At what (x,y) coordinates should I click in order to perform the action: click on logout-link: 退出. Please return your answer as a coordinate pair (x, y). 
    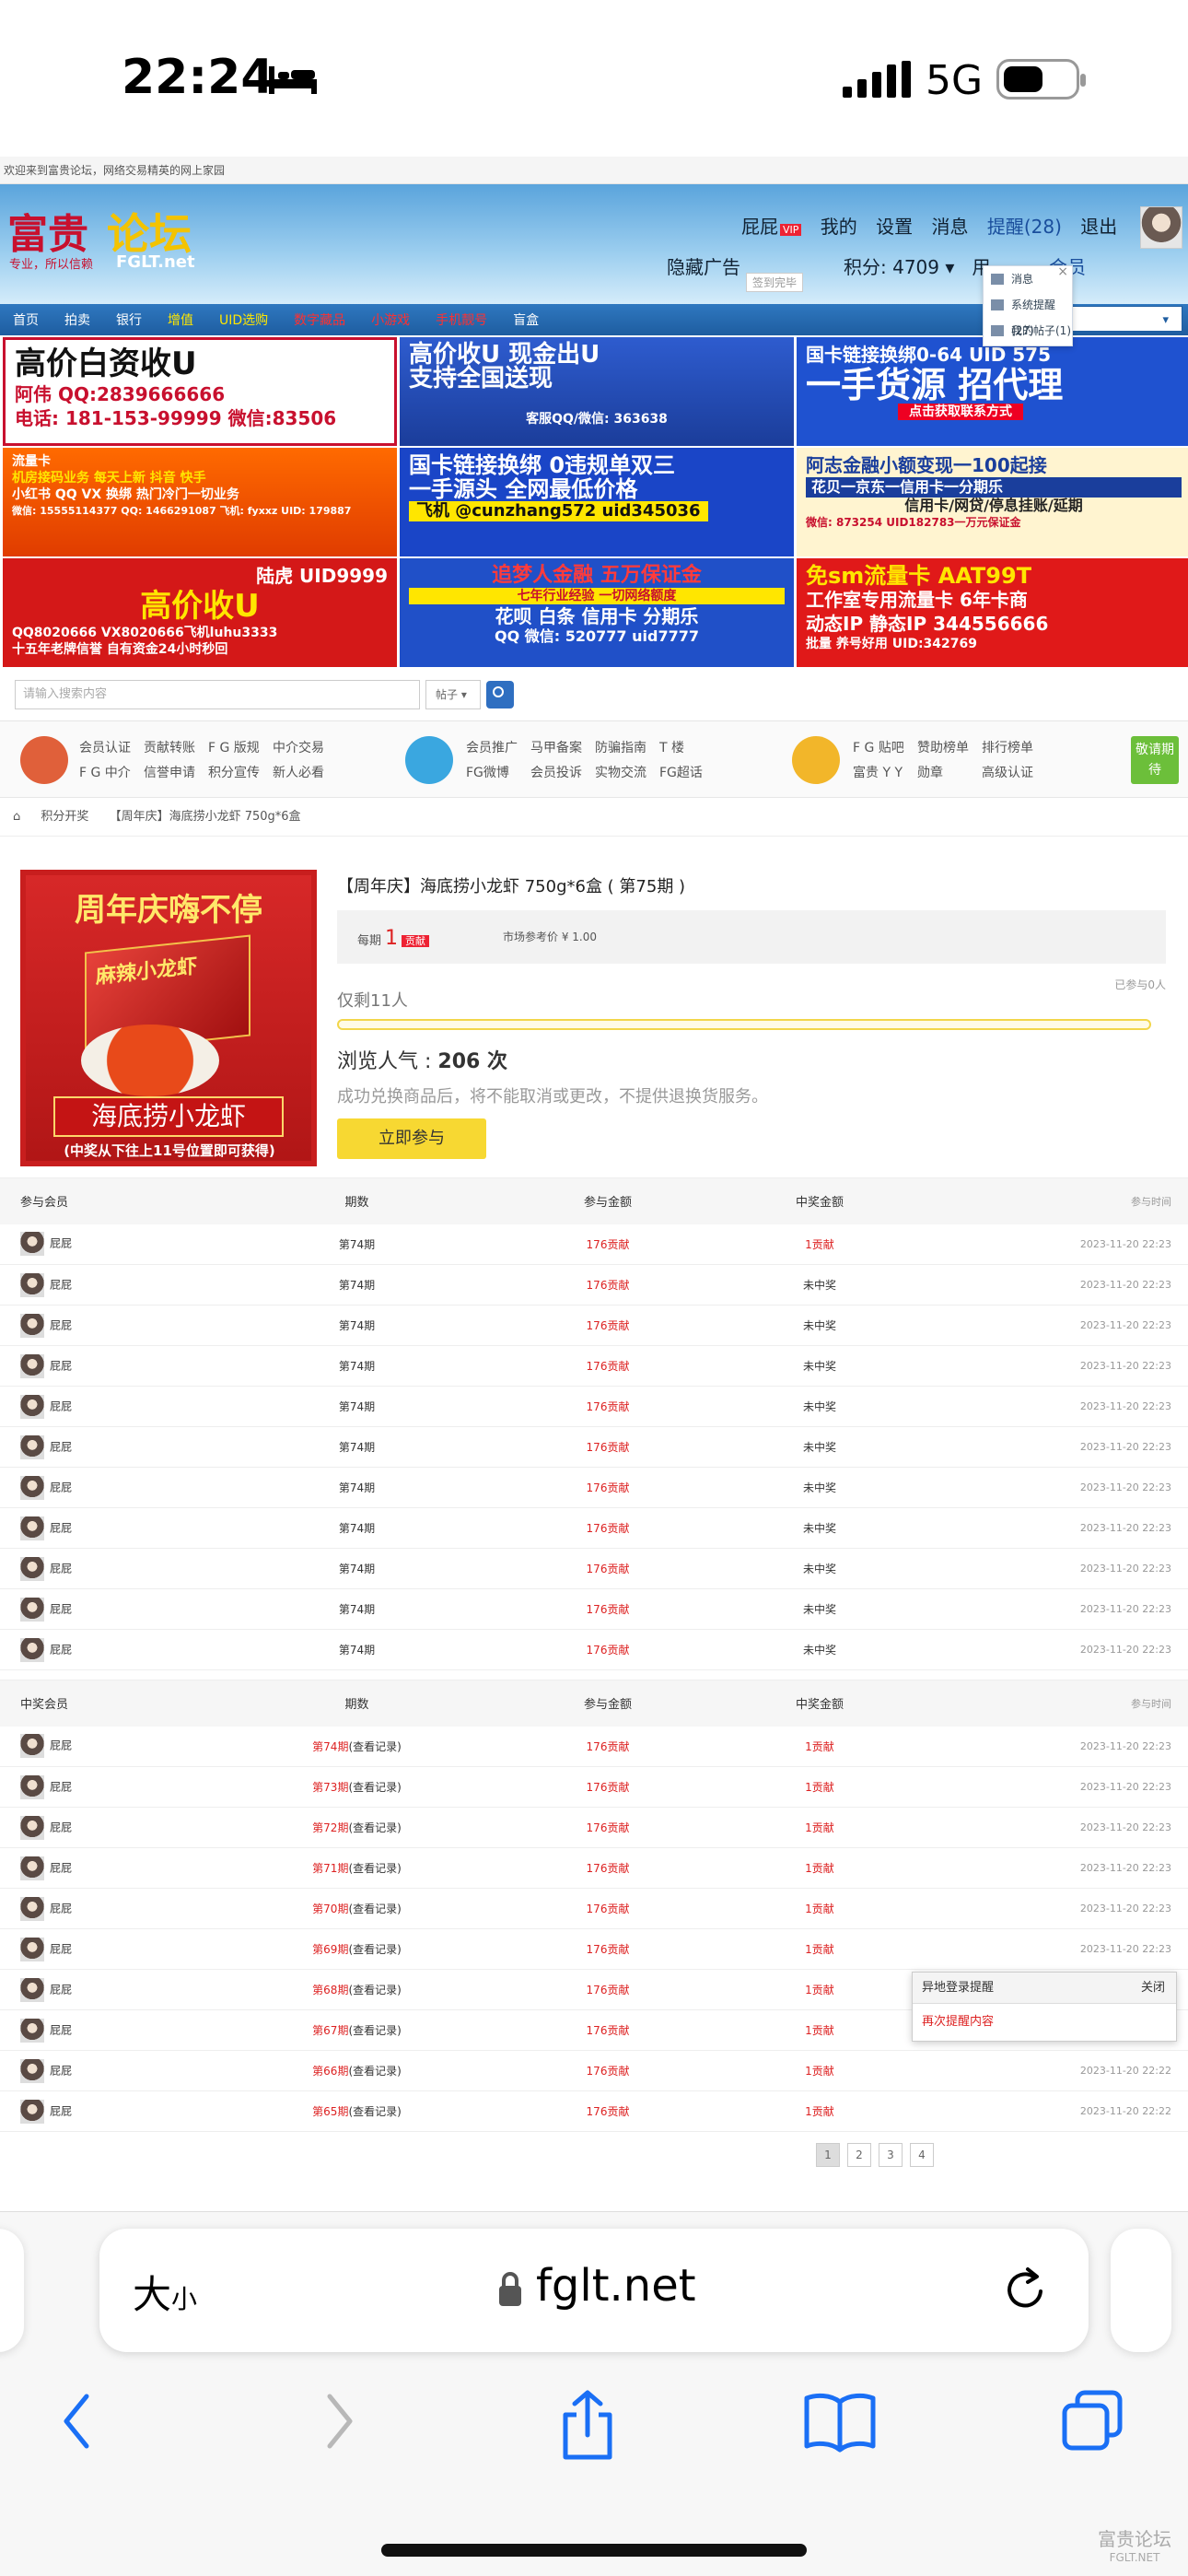
    Looking at the image, I should click on (1098, 227).